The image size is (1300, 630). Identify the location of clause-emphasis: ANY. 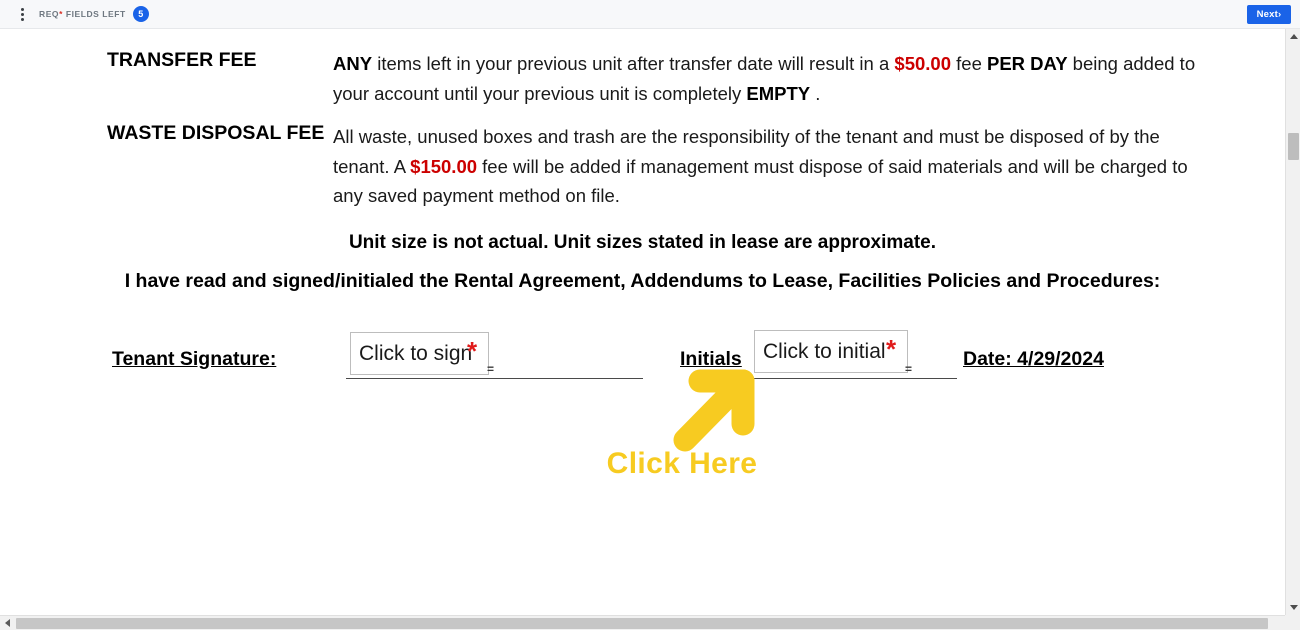
(353, 63).